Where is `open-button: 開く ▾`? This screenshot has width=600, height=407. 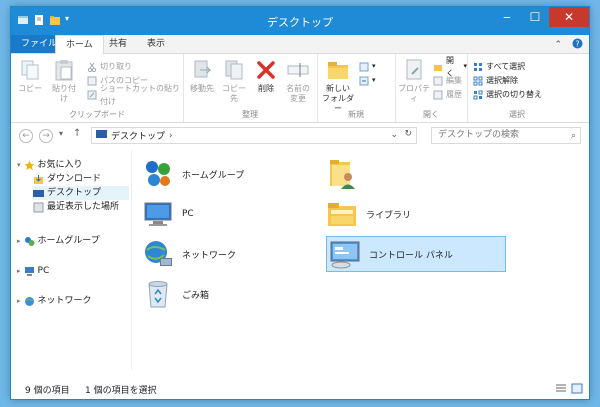
open-button: 開く ▾ is located at coordinates (450, 67).